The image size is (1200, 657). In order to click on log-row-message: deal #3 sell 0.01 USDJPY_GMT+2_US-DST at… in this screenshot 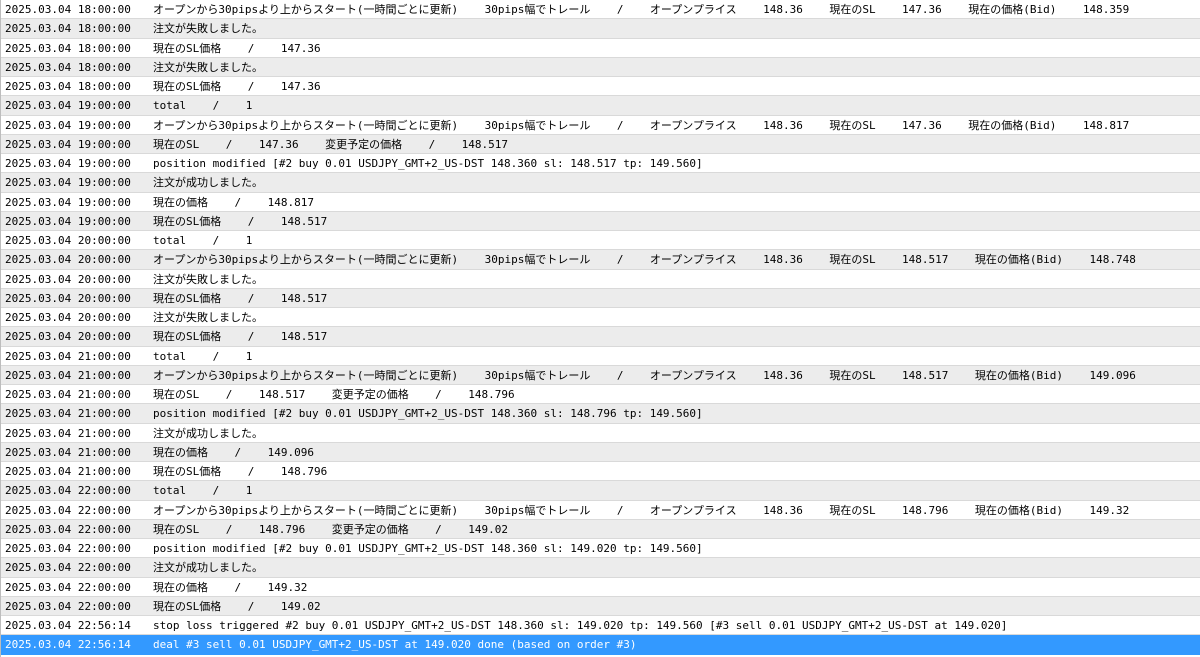, I will do `click(395, 645)`.